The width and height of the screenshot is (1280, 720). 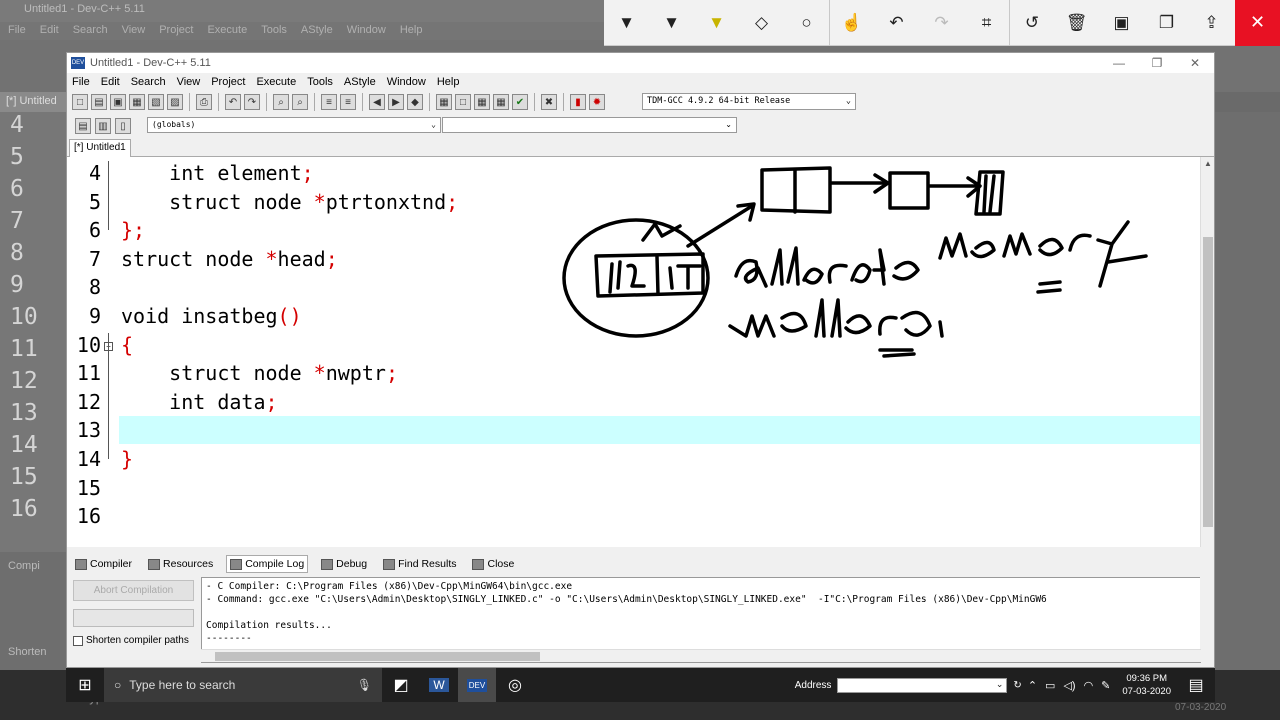 I want to click on windows-start-icon: ⊞, so click(x=85, y=685).